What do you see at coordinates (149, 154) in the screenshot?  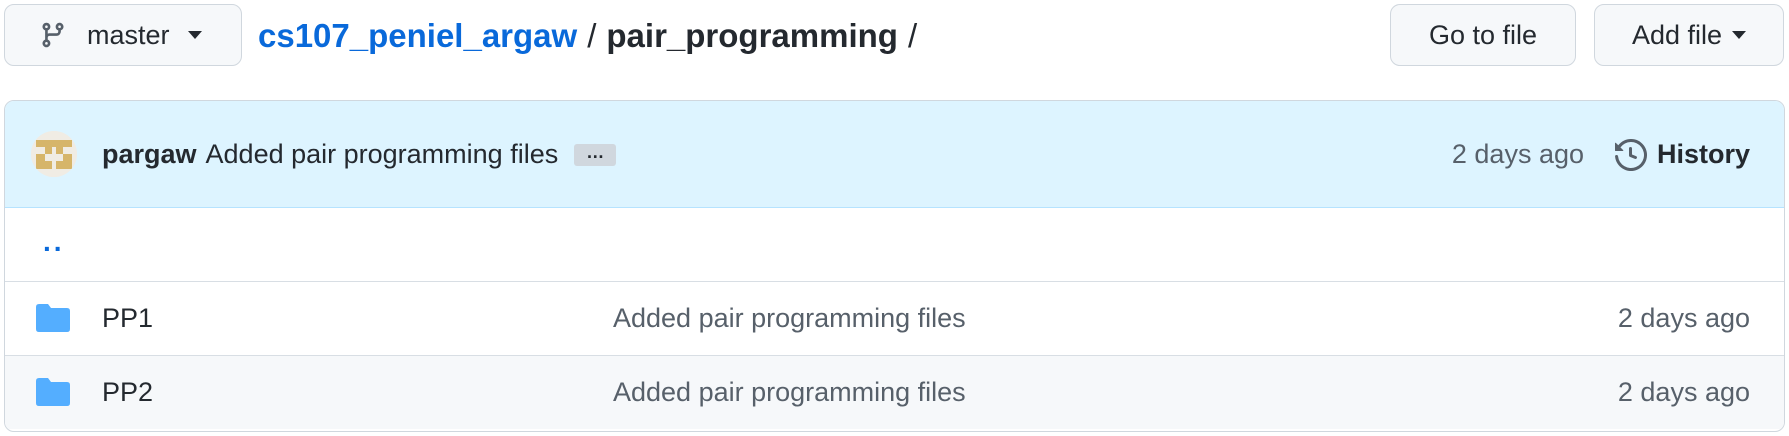 I see `commit-author-link: pargaw` at bounding box center [149, 154].